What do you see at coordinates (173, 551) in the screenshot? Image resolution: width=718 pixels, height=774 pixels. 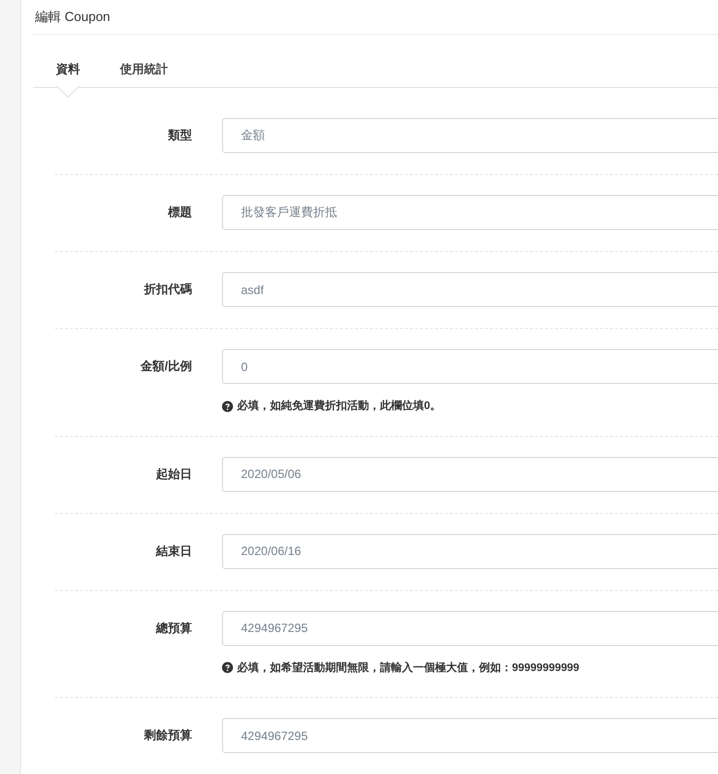 I see `field-label: 結束日` at bounding box center [173, 551].